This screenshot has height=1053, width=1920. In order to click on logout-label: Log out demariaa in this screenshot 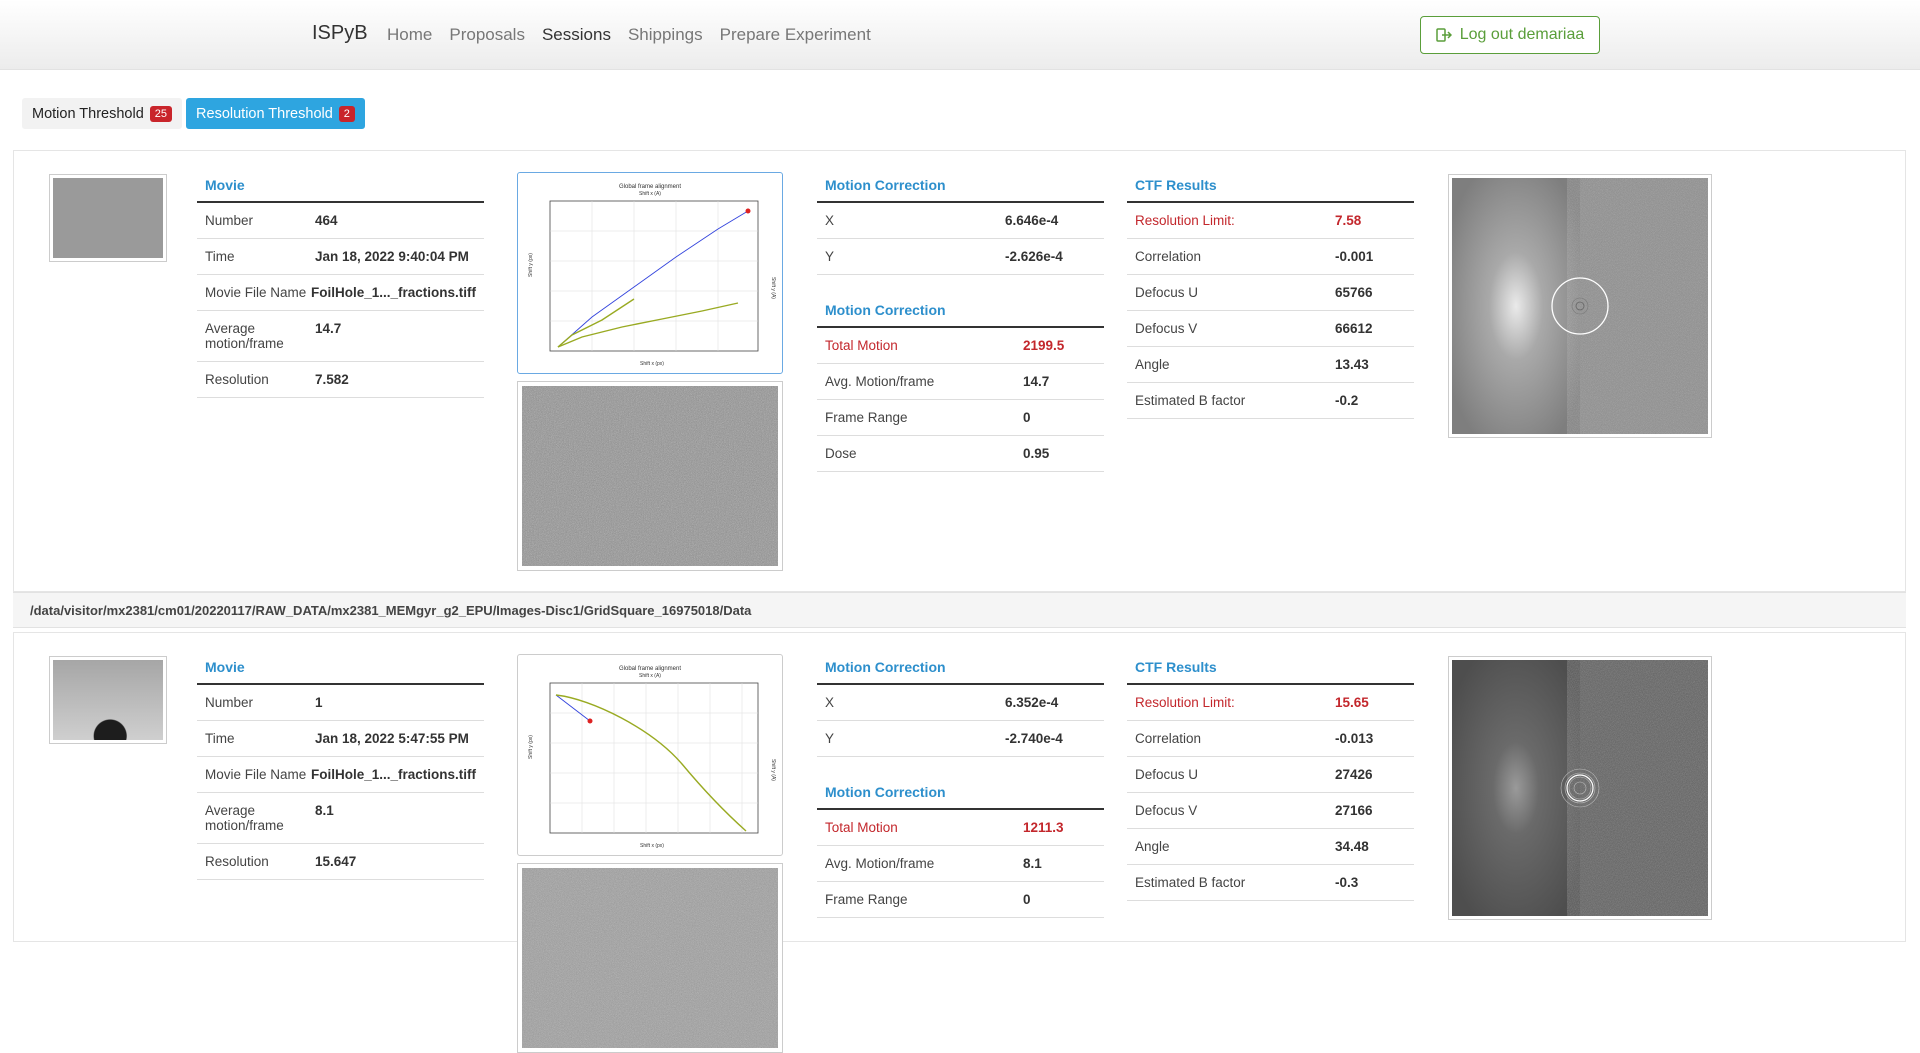, I will do `click(1522, 34)`.